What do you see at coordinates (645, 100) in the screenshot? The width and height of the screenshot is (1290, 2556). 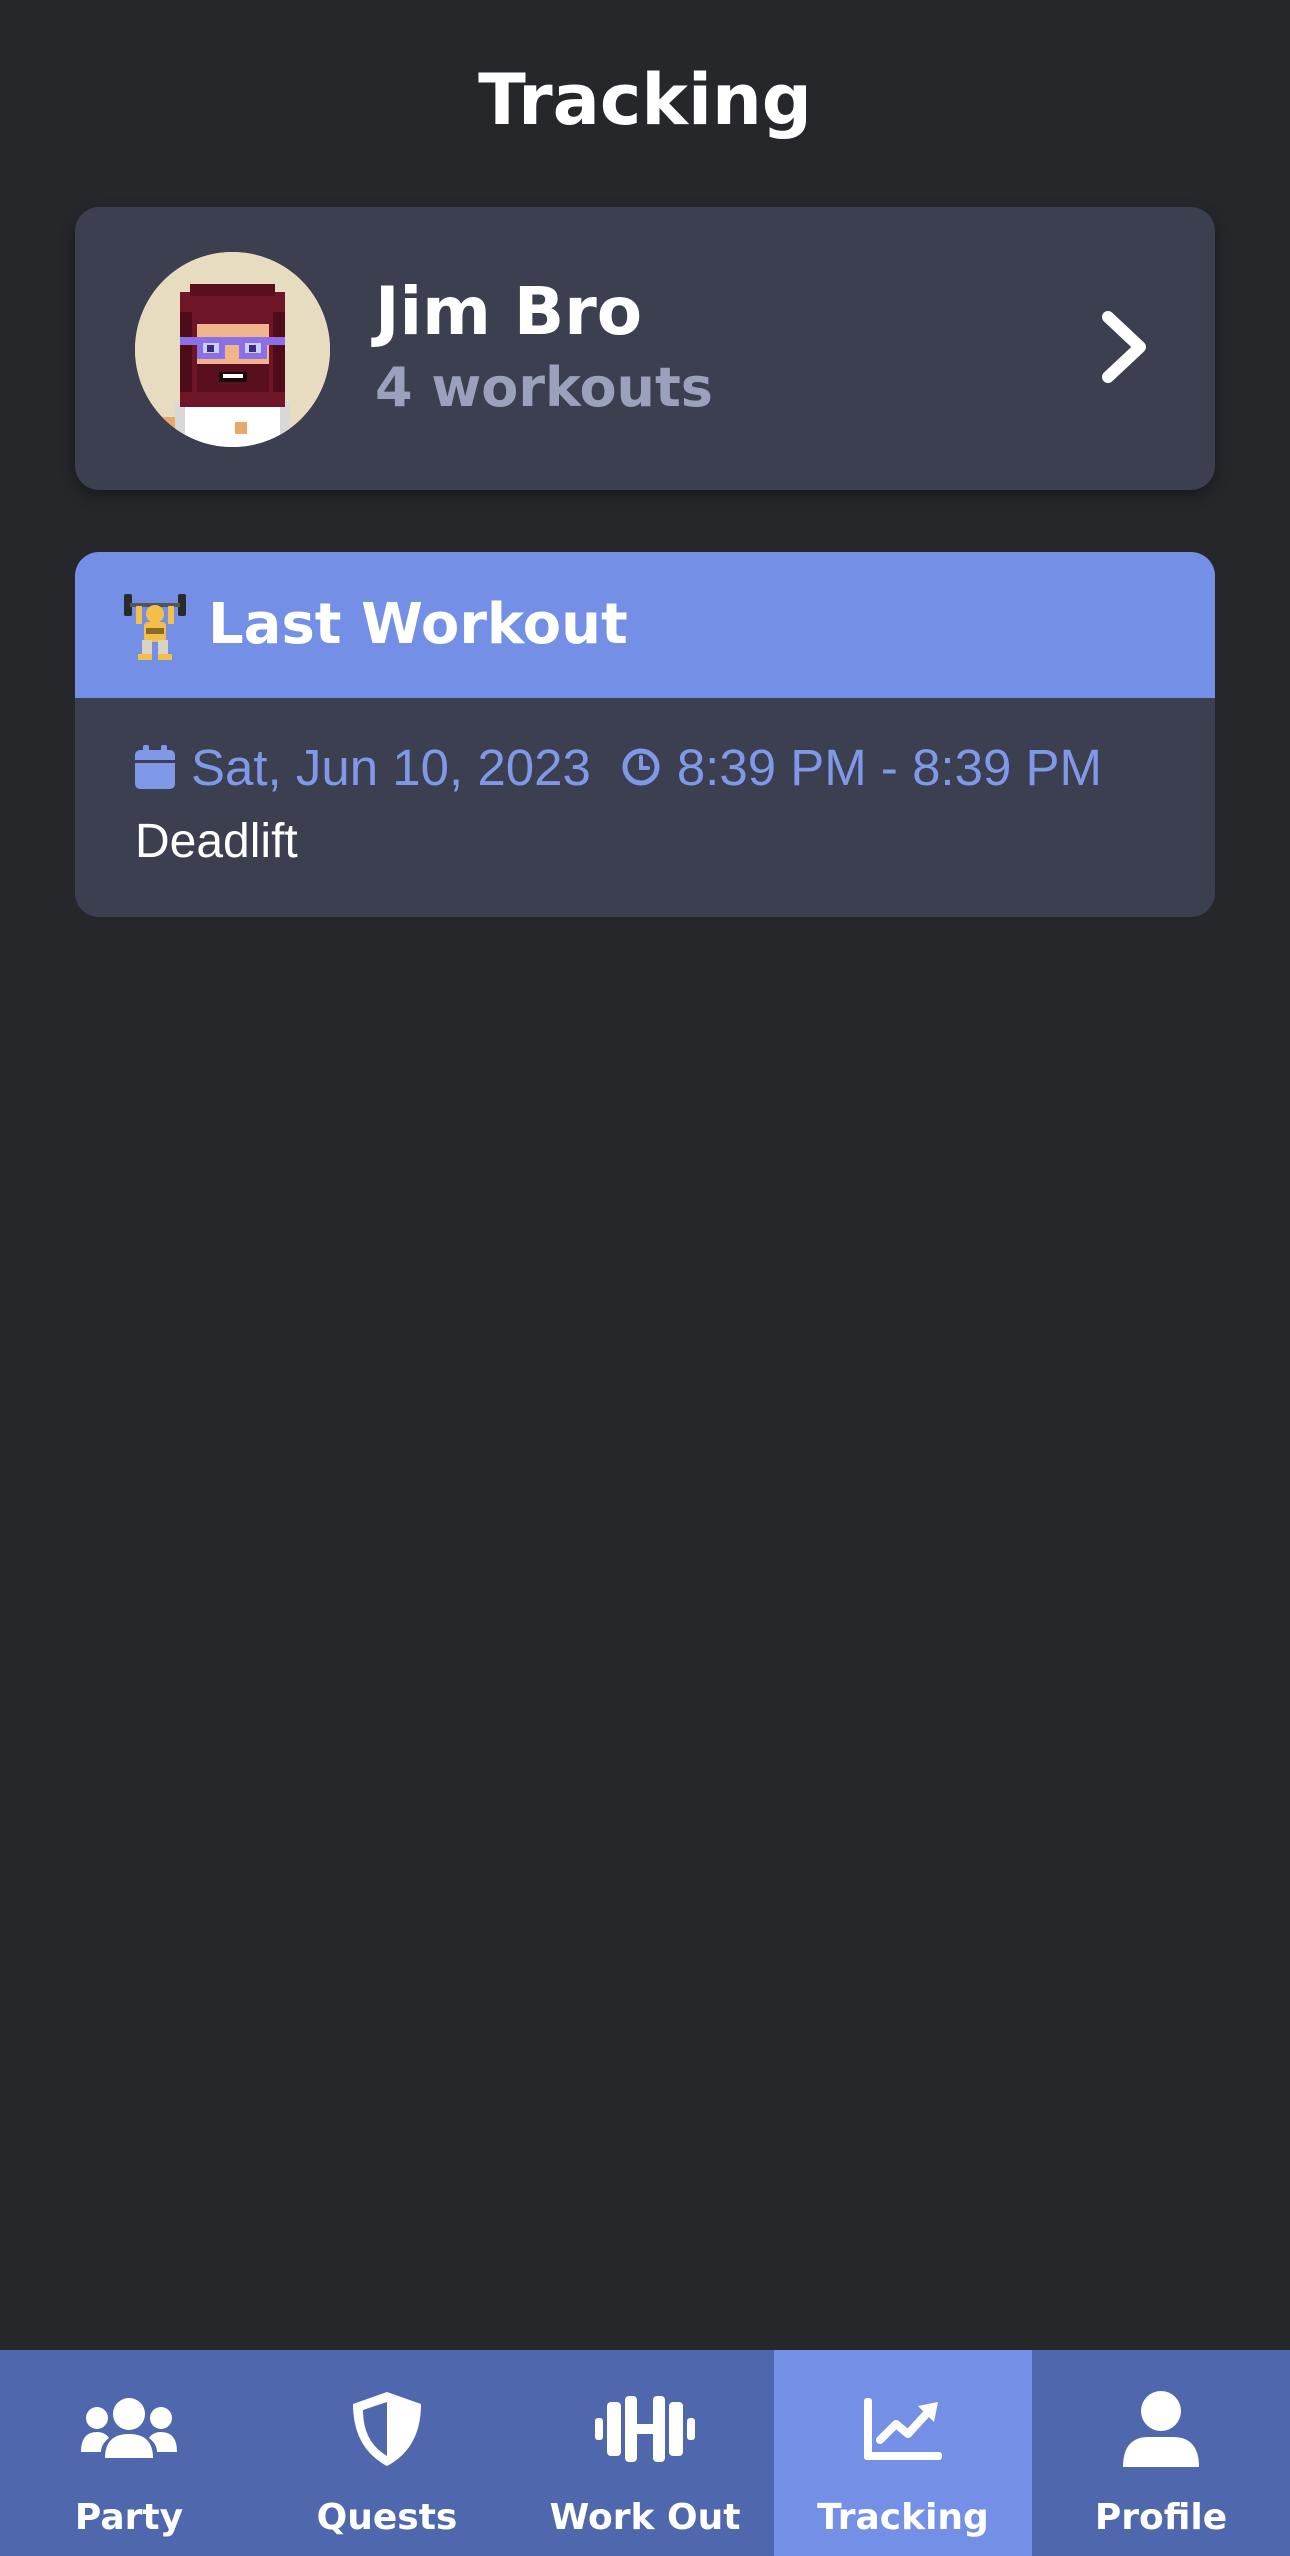 I see `page-title: Tracking` at bounding box center [645, 100].